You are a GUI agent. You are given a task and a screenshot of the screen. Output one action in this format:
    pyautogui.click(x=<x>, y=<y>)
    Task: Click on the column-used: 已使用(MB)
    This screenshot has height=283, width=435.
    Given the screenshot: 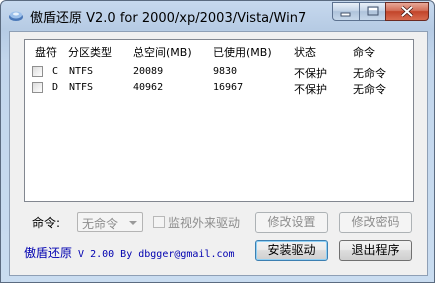 What is the action you would take?
    pyautogui.click(x=242, y=52)
    